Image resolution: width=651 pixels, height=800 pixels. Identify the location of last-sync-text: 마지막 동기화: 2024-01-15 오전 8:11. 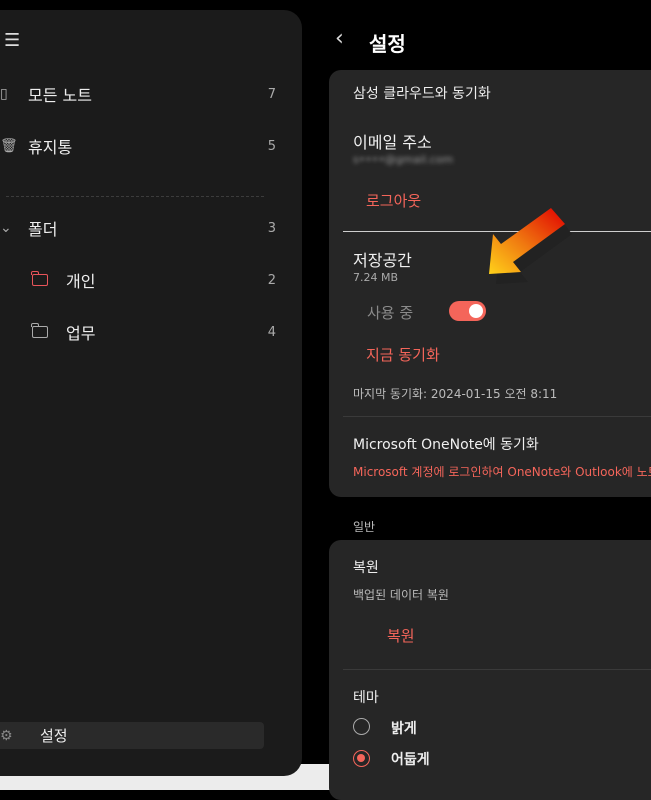
(455, 394).